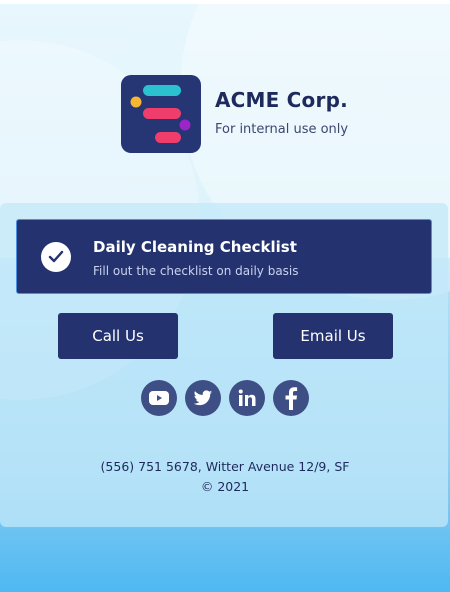 The height and width of the screenshot is (592, 450). Describe the element at coordinates (225, 2) in the screenshot. I see `top-border` at that location.